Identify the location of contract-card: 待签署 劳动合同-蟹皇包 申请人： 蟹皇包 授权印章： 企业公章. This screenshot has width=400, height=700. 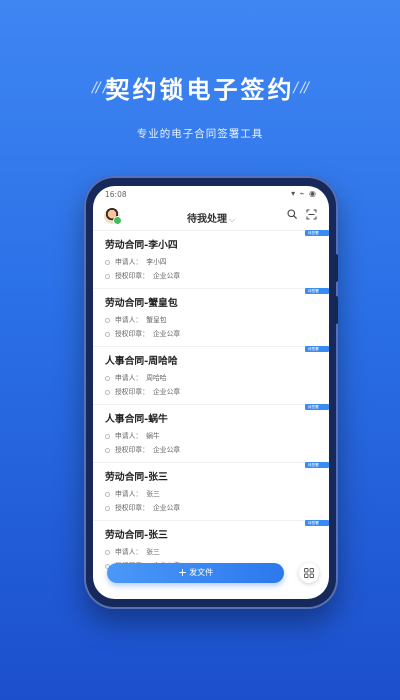
(211, 317).